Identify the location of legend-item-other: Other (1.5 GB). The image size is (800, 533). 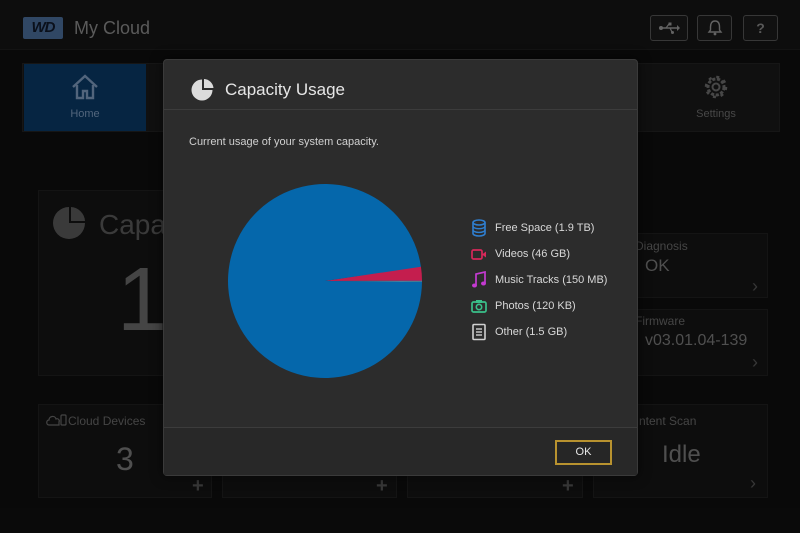
(551, 336).